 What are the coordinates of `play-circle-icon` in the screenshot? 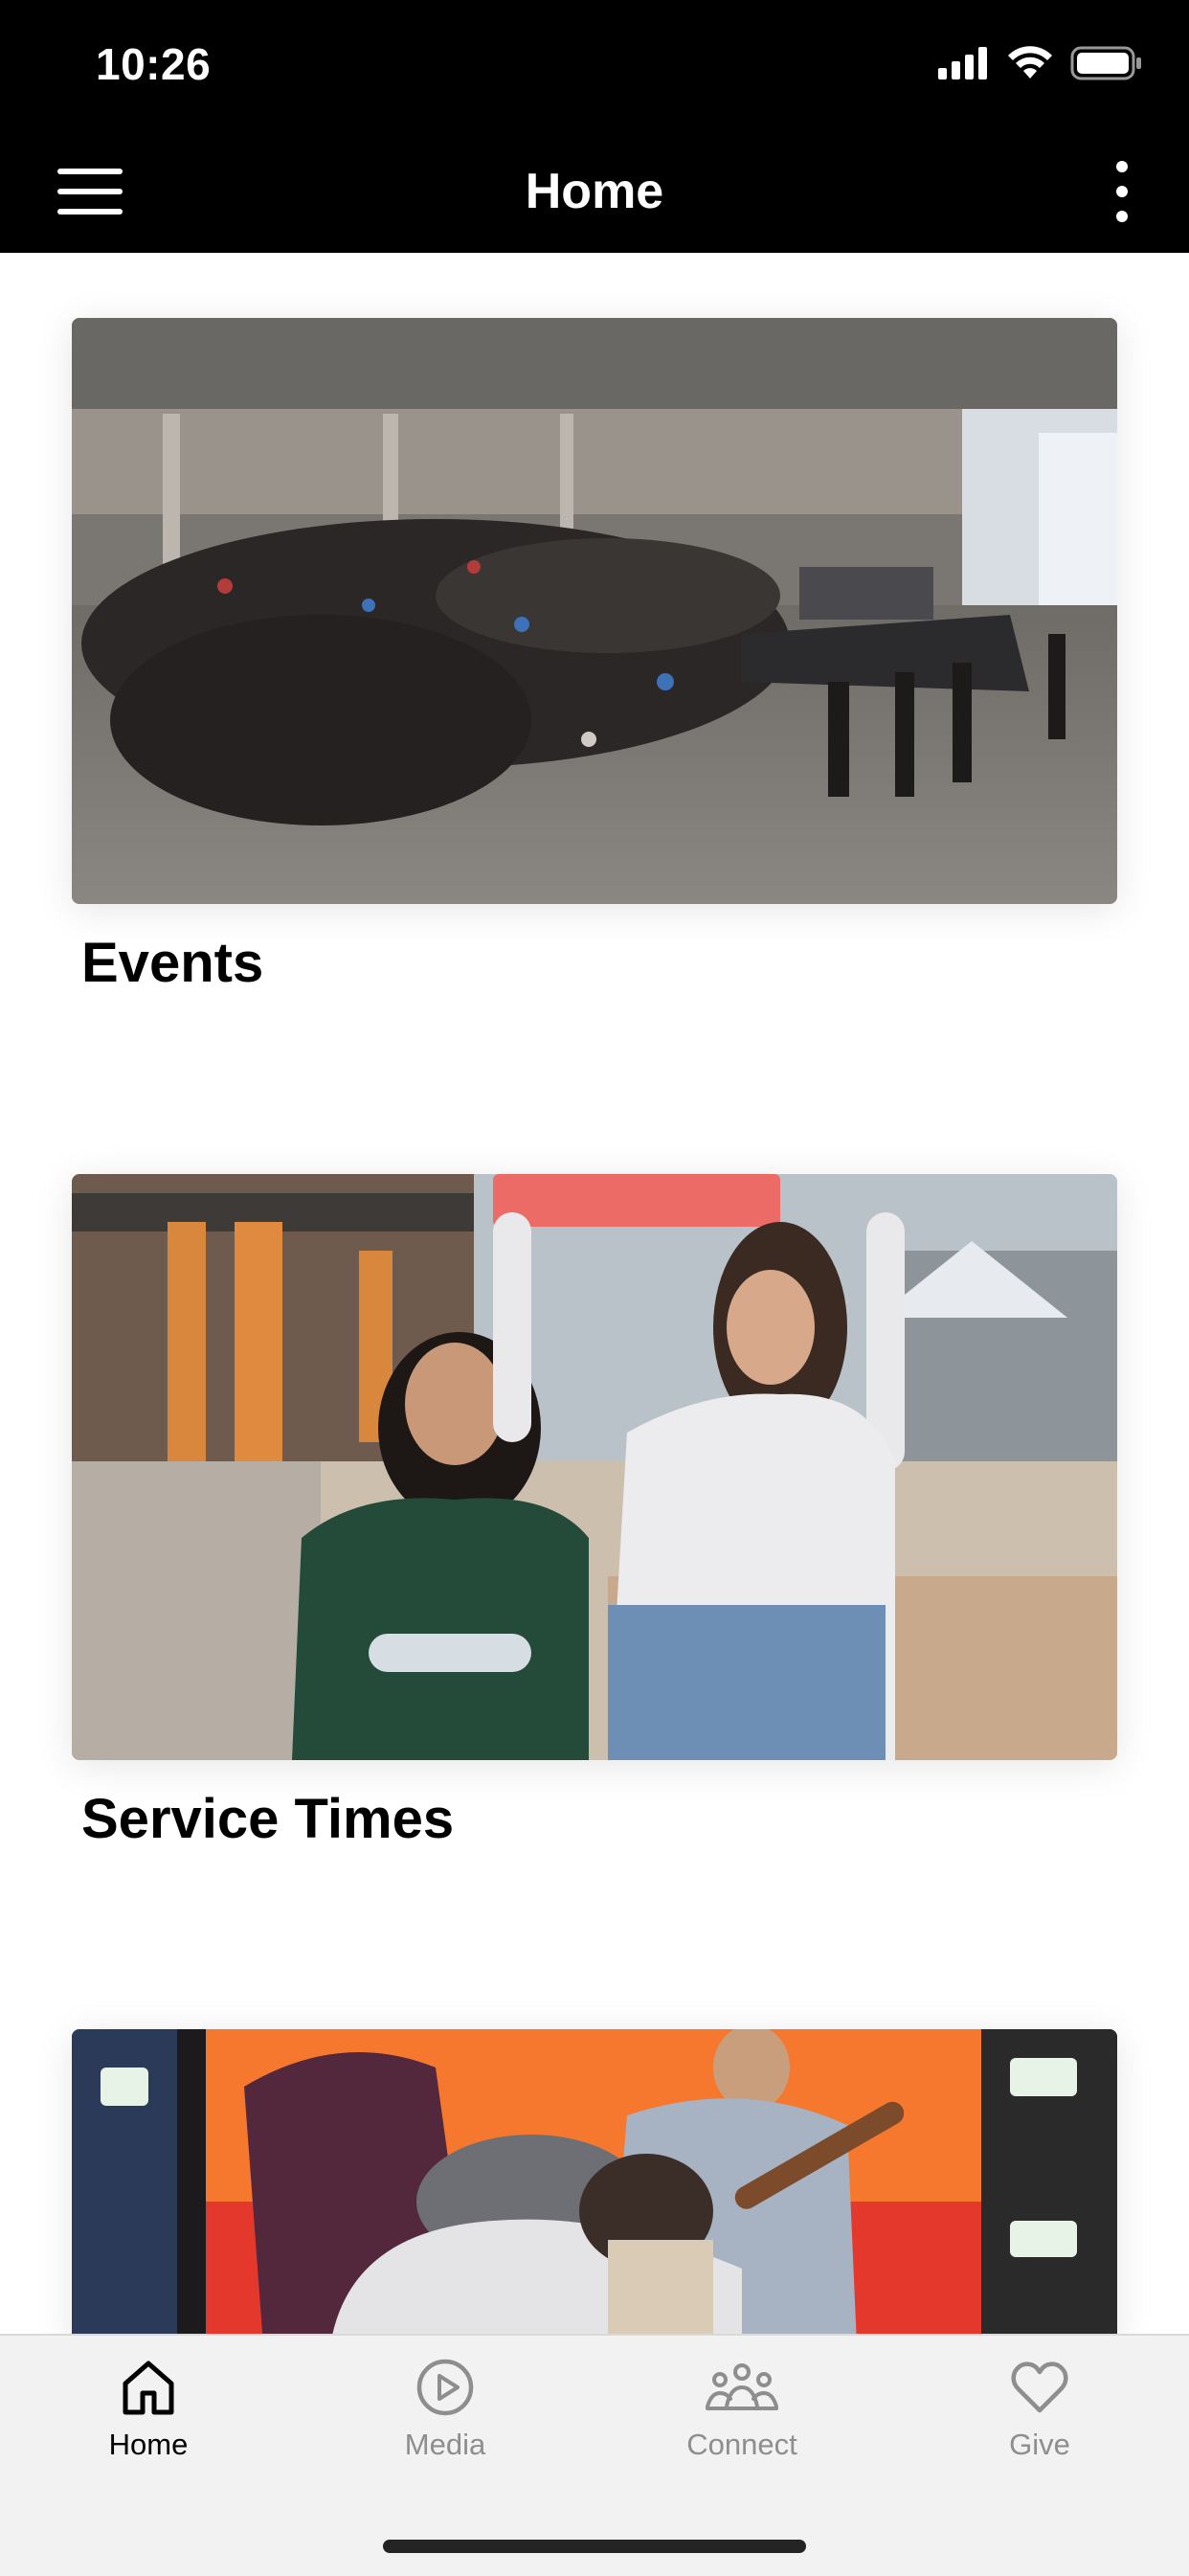 It's located at (445, 2387).